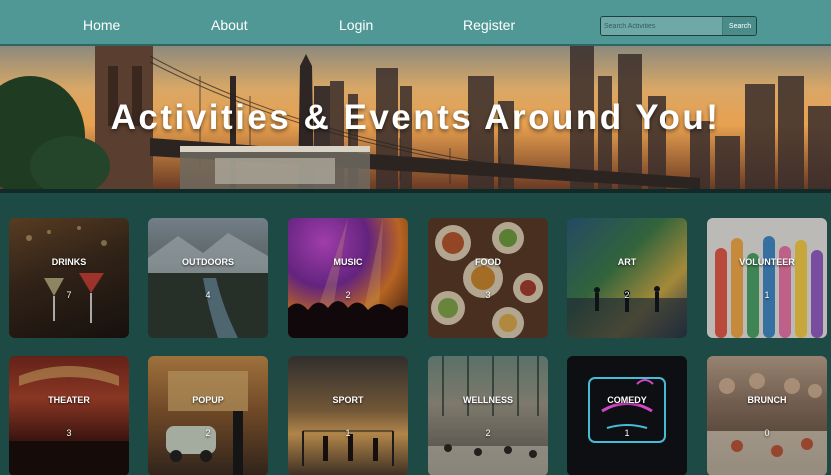 This screenshot has width=831, height=475. What do you see at coordinates (348, 262) in the screenshot?
I see `category-name: MUSIC` at bounding box center [348, 262].